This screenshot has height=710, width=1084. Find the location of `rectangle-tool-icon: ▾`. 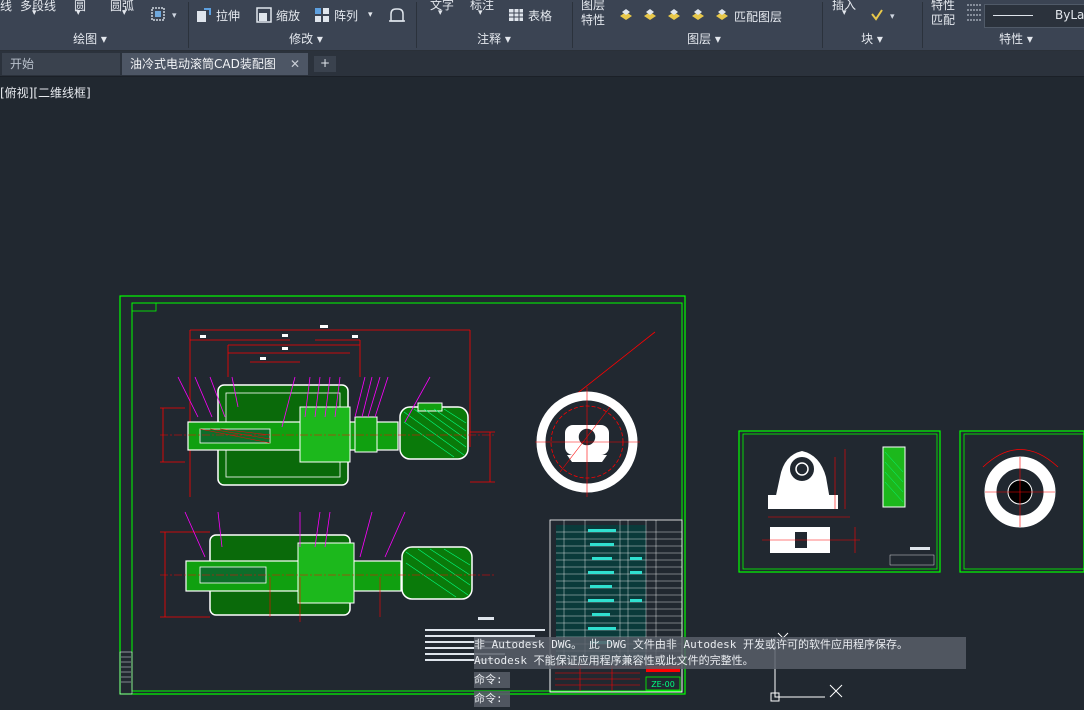

rectangle-tool-icon: ▾ is located at coordinates (165, 14).